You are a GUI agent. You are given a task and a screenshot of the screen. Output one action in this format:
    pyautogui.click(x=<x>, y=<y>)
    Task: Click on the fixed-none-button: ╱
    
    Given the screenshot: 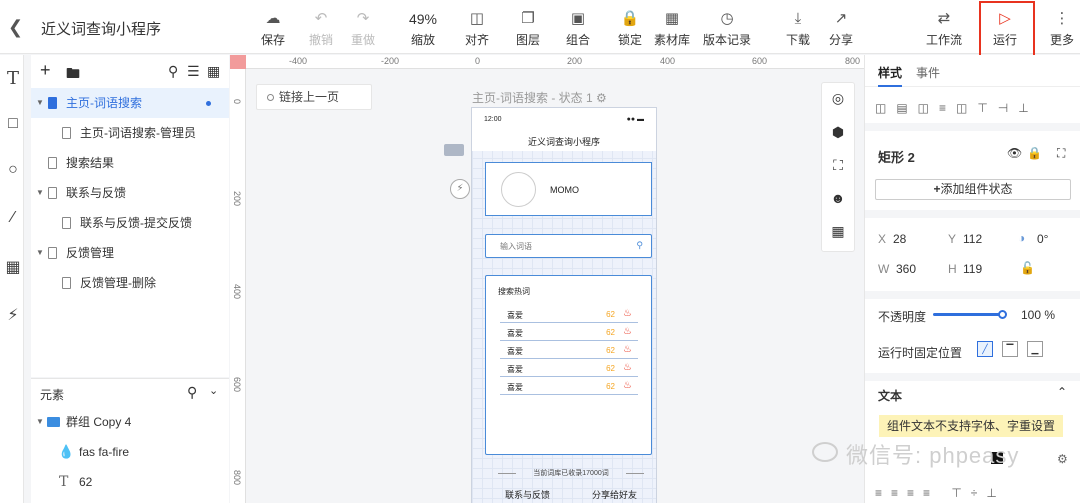 What is the action you would take?
    pyautogui.click(x=985, y=349)
    